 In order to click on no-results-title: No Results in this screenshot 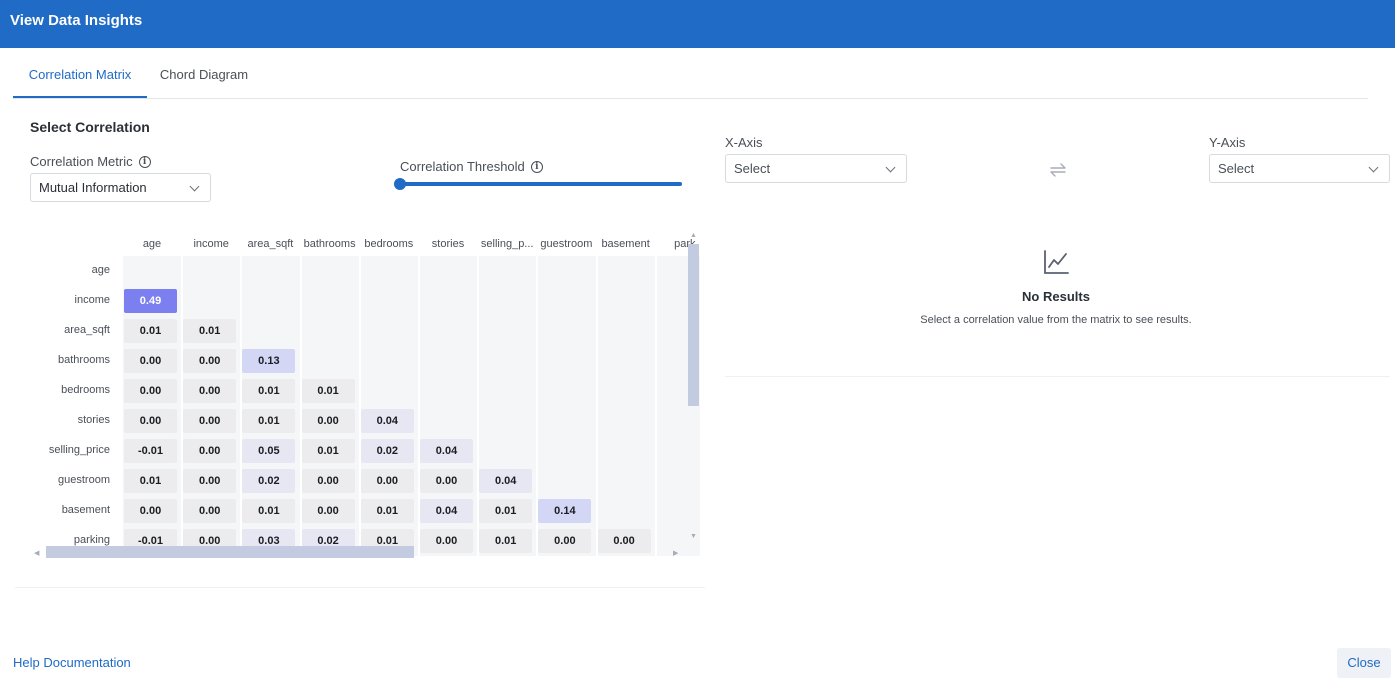, I will do `click(1056, 296)`.